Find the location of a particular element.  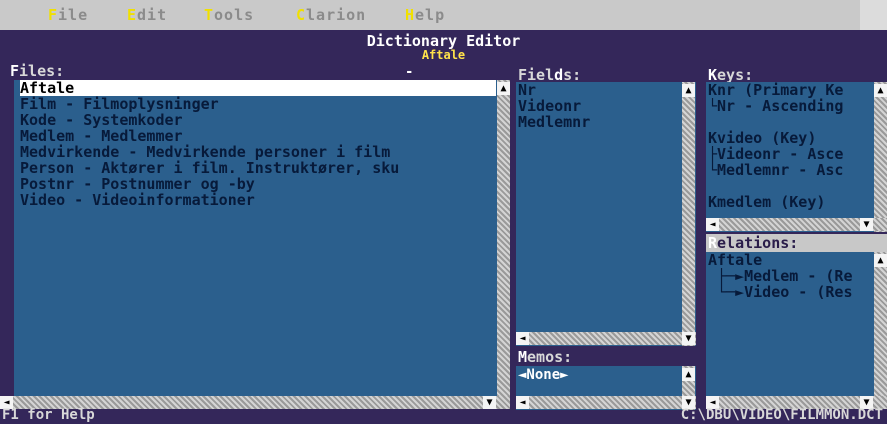

file-item: Video - Videoinformationer is located at coordinates (258, 200).